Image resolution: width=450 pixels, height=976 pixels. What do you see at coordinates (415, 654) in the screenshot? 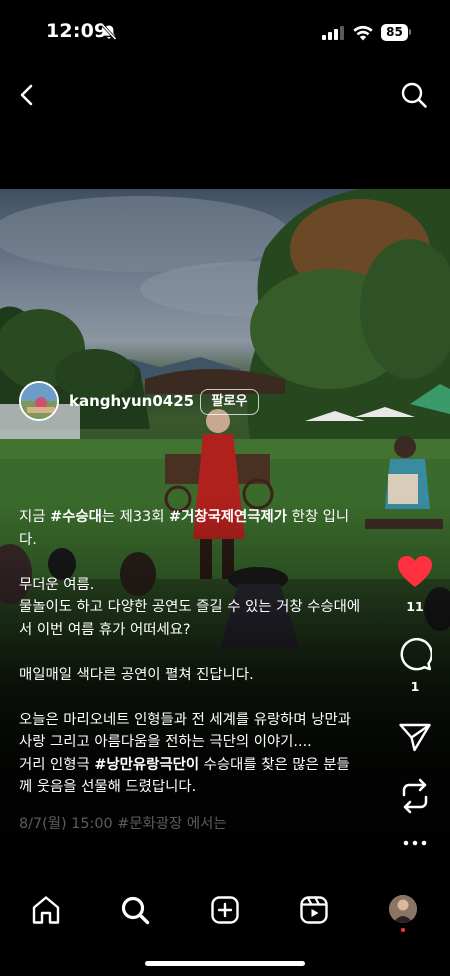
I see `comment-bubble-icon` at bounding box center [415, 654].